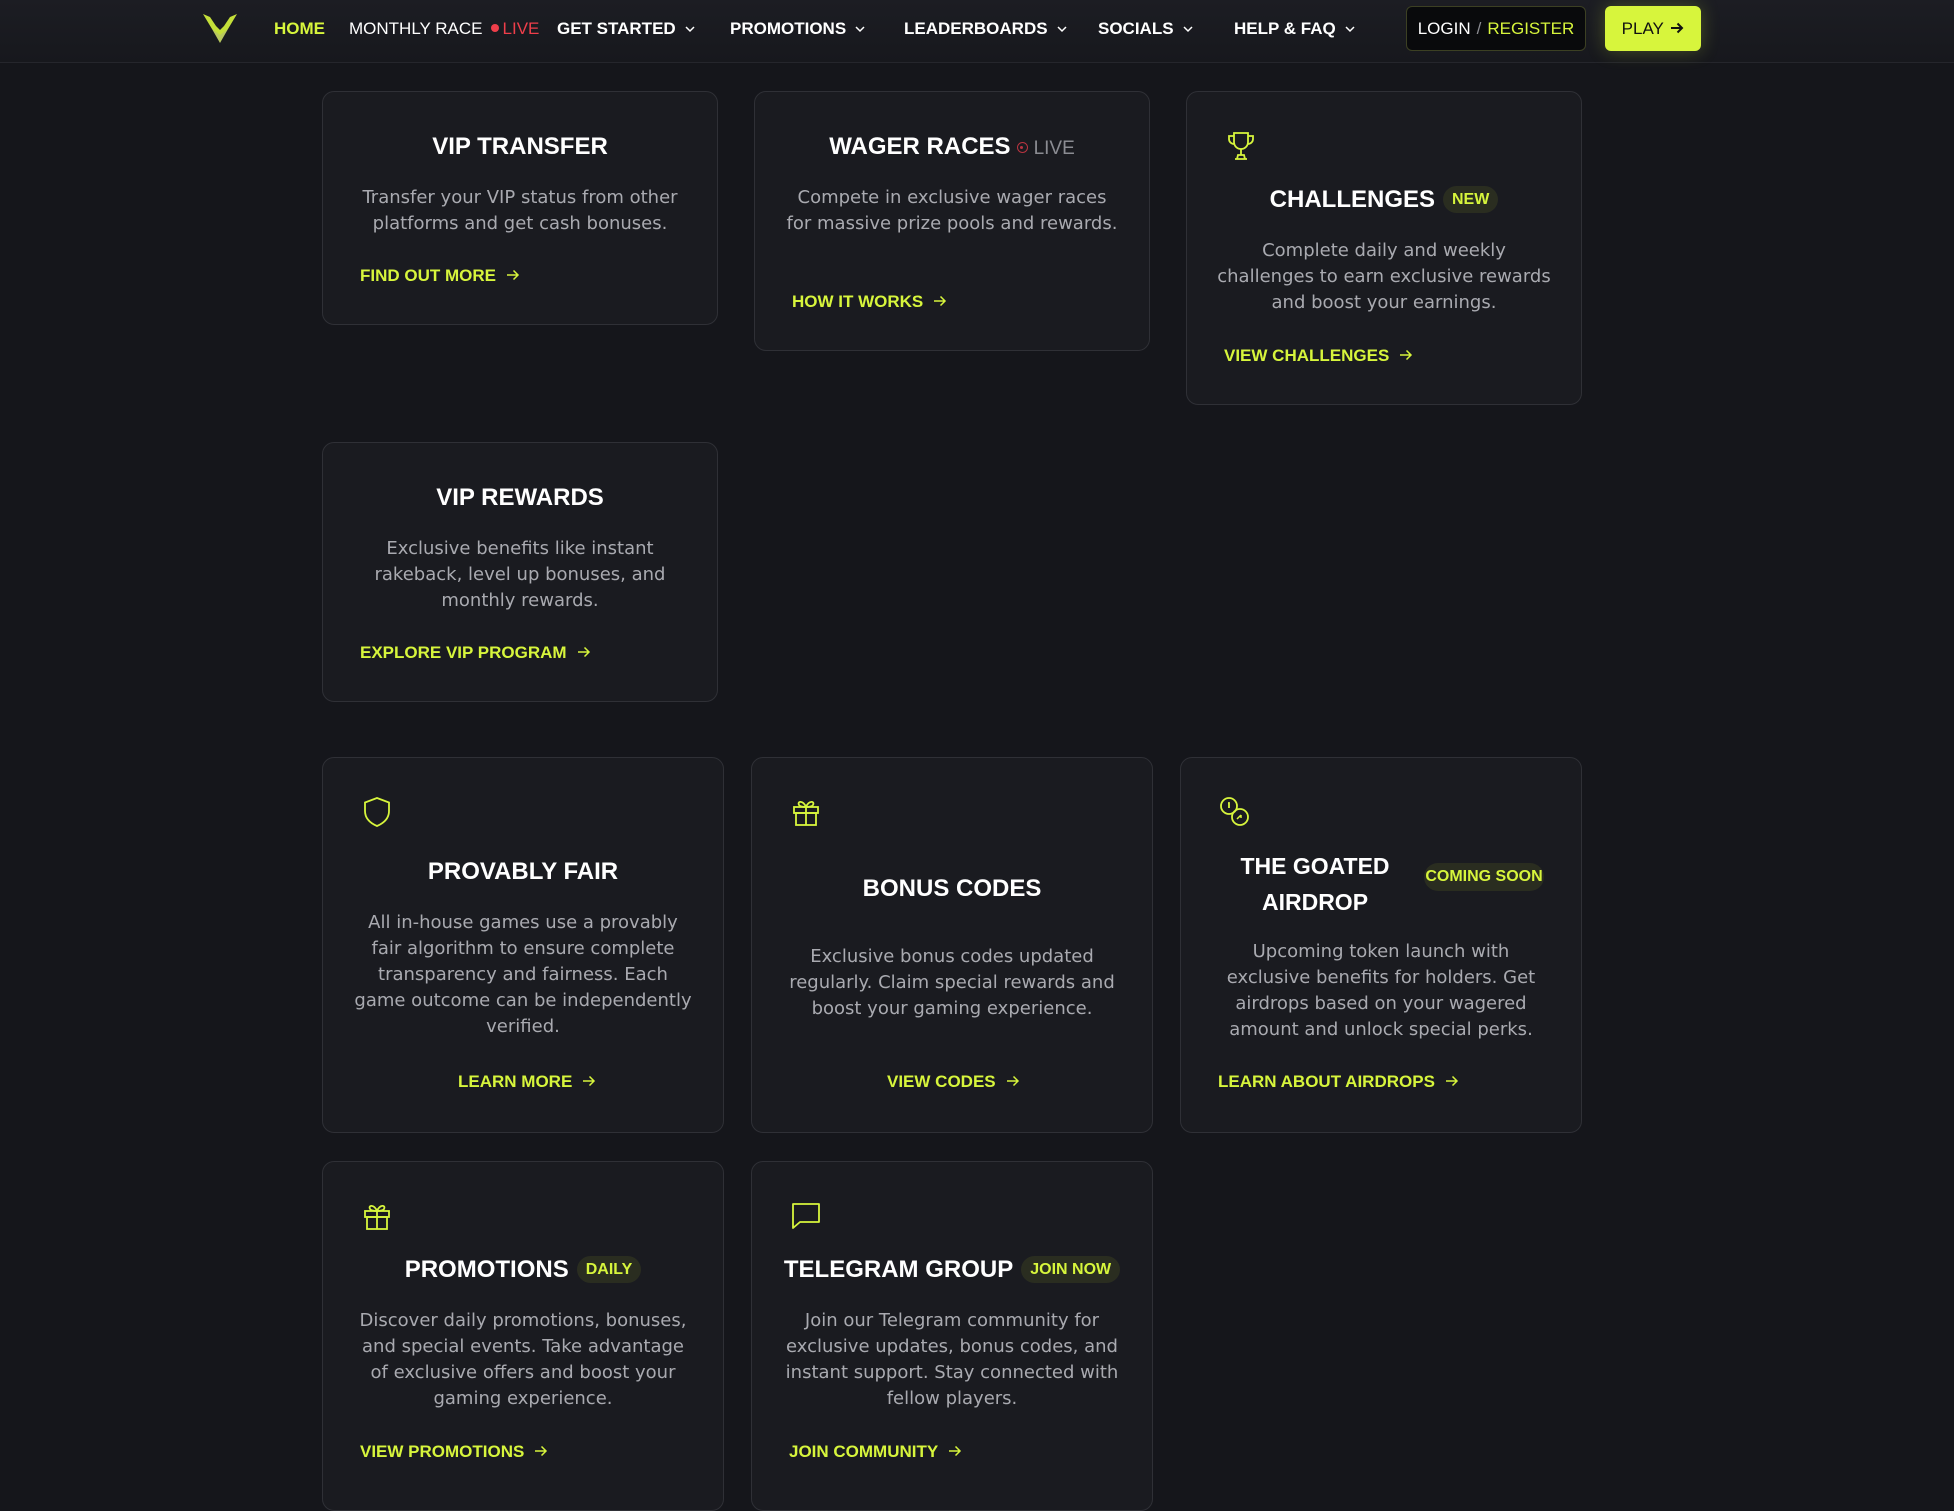  Describe the element at coordinates (521, 28) in the screenshot. I see `live-badge: LIVE` at that location.